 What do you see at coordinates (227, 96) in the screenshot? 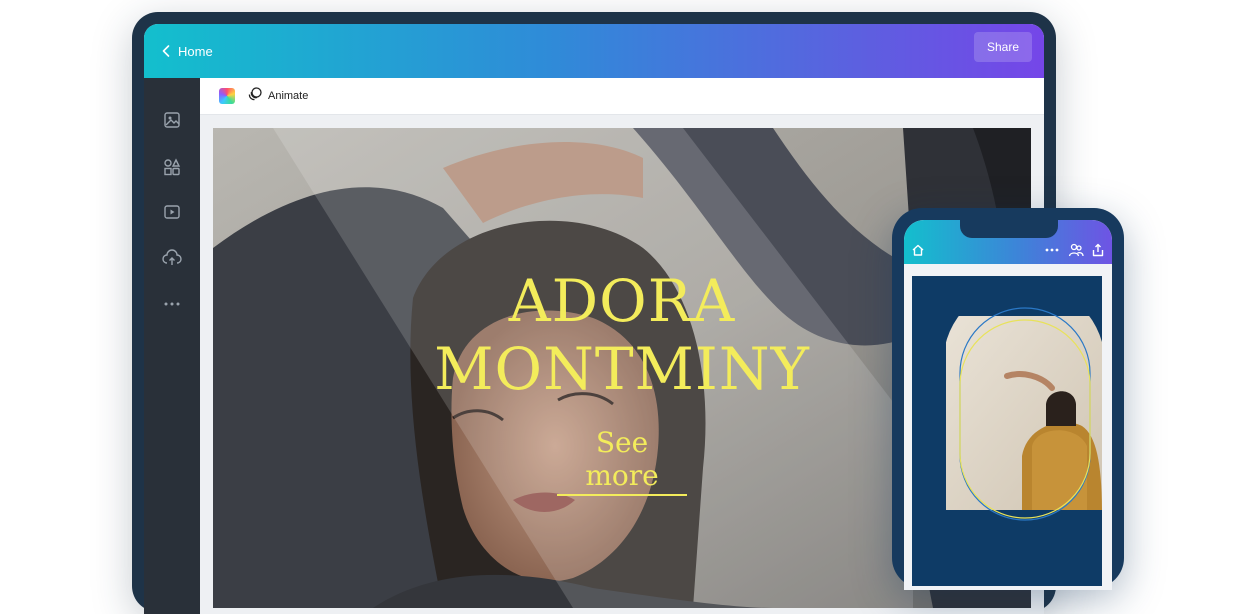
I see `color-picker-icon` at bounding box center [227, 96].